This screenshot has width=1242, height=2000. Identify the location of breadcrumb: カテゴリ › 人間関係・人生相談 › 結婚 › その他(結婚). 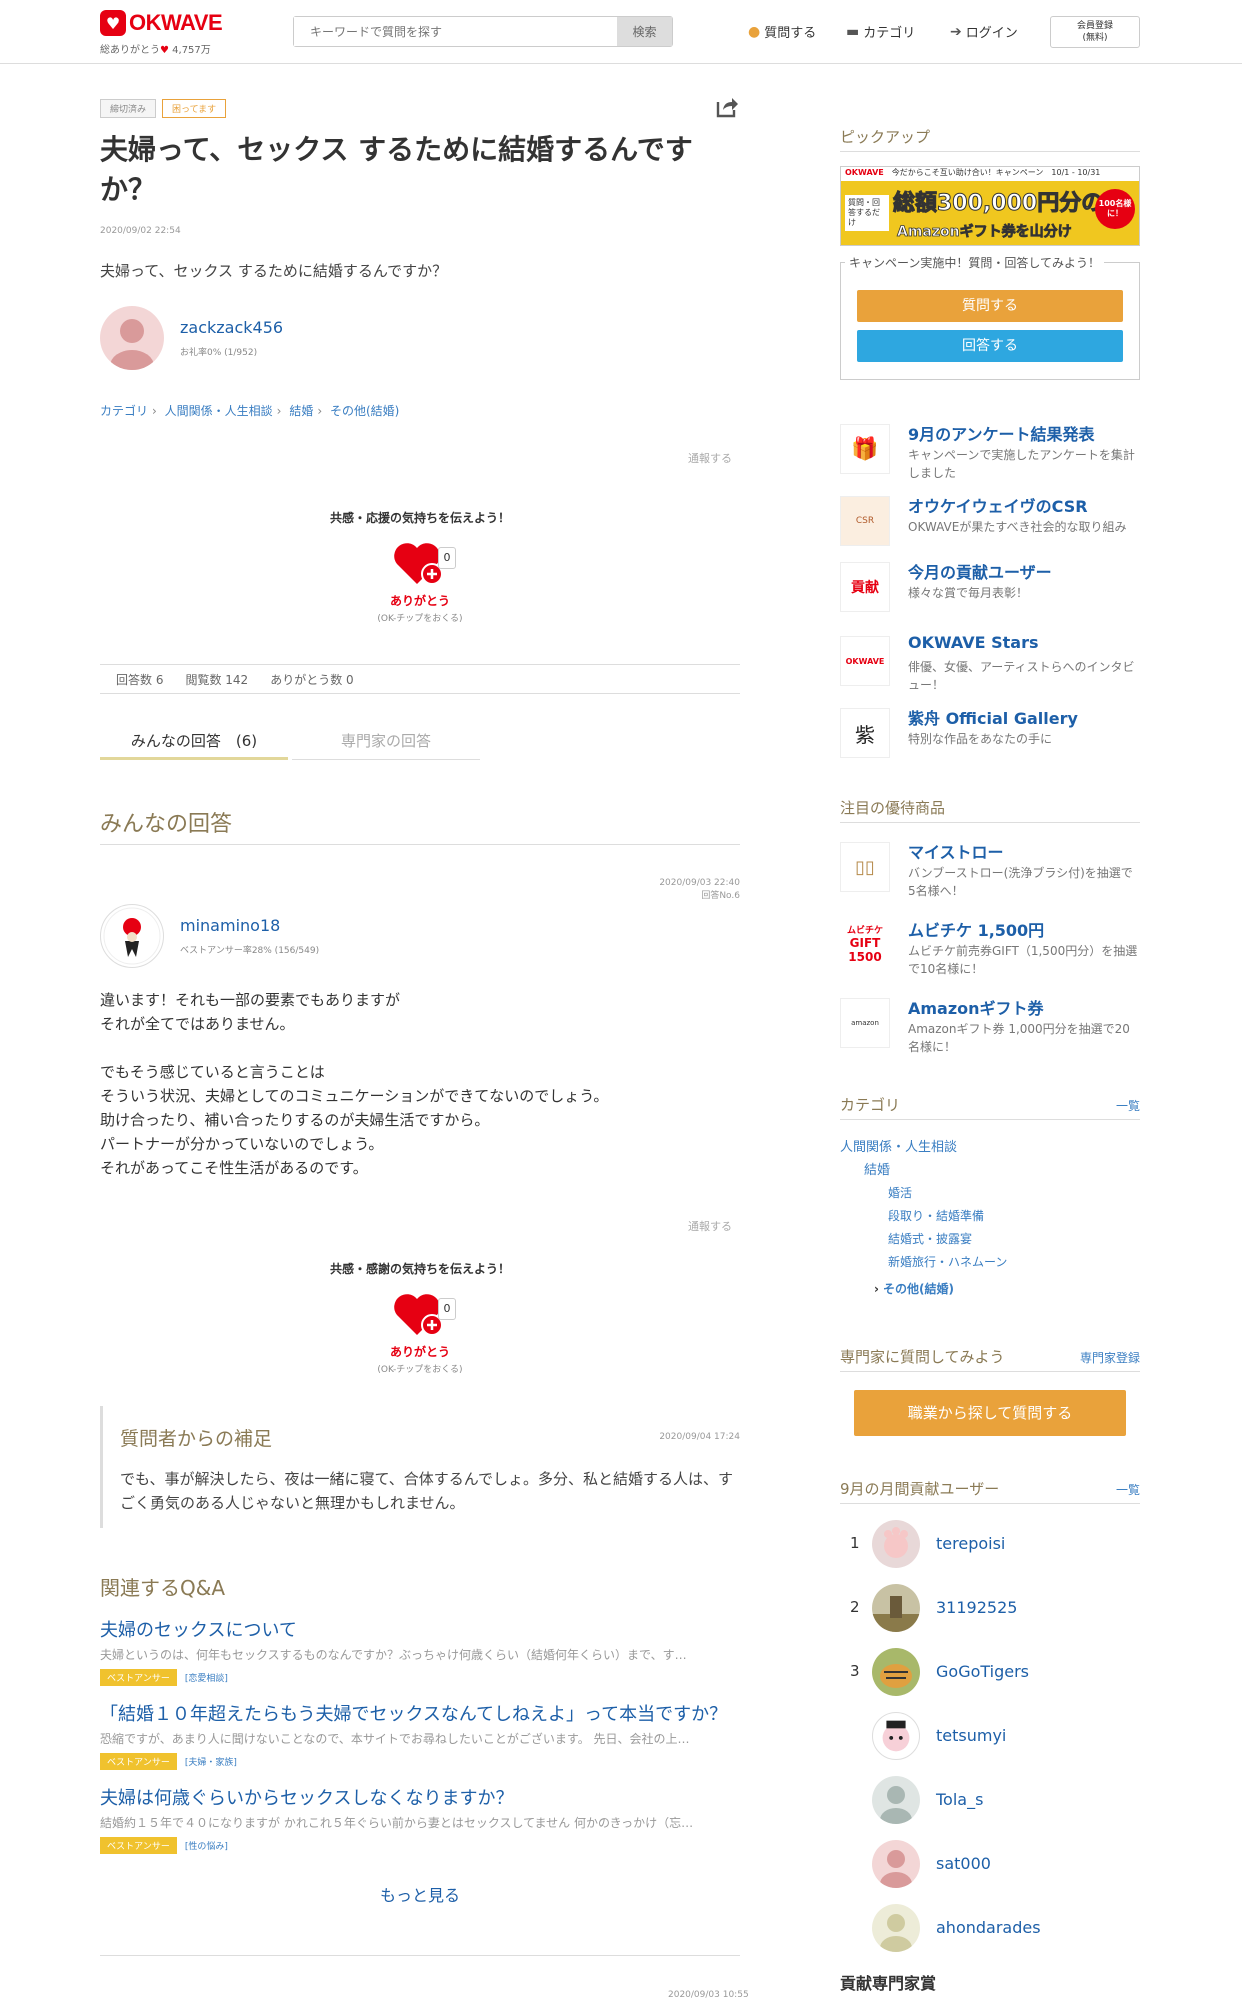
(249, 410).